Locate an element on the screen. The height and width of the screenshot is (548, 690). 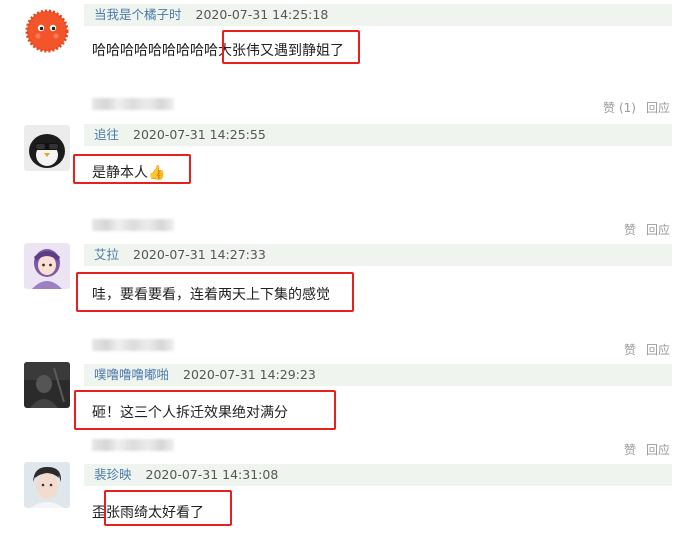
highlight-box is located at coordinates (168, 508).